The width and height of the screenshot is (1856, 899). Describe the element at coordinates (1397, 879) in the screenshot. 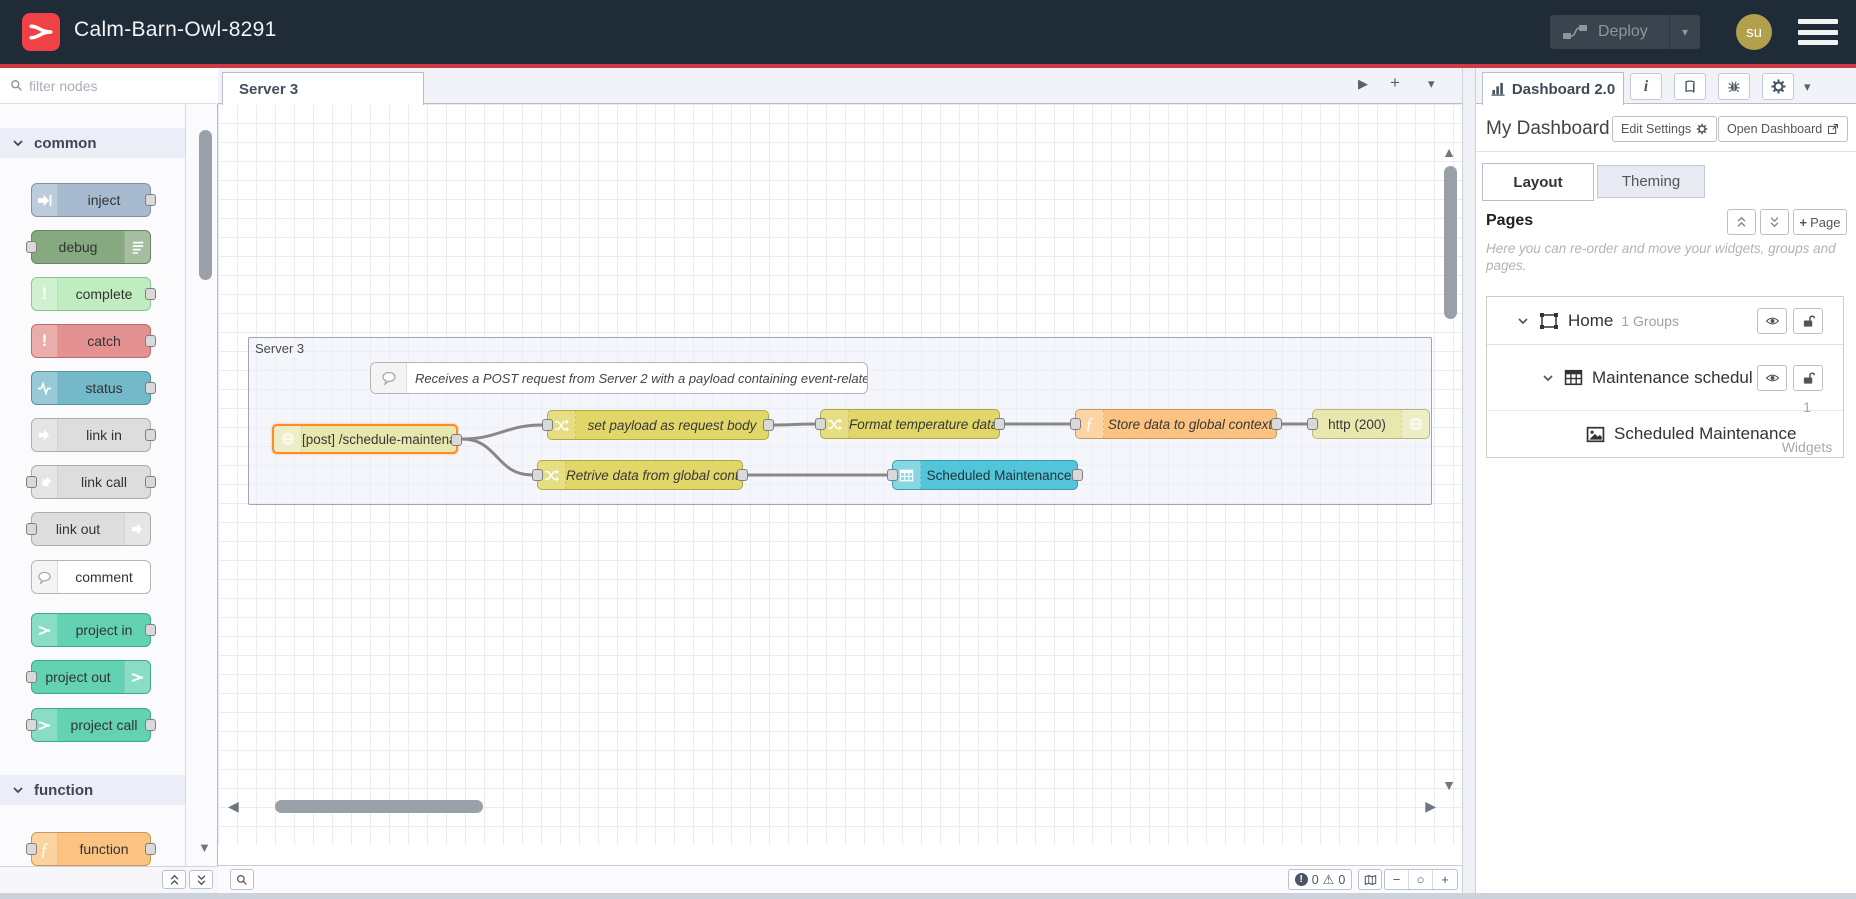

I see `zoom-out-button: −` at that location.